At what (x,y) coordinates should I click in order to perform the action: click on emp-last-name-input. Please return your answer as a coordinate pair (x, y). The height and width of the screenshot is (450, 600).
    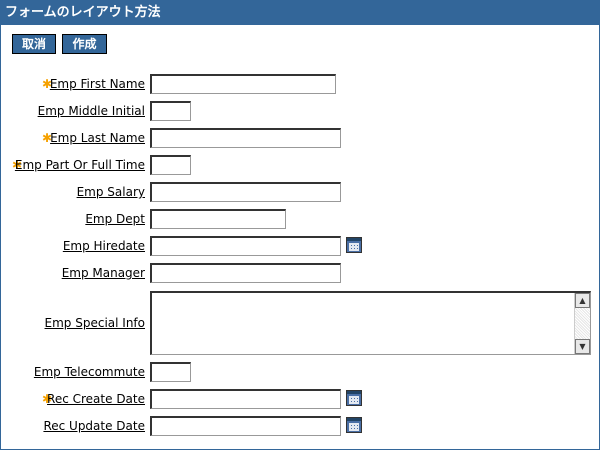
    Looking at the image, I should click on (245, 138).